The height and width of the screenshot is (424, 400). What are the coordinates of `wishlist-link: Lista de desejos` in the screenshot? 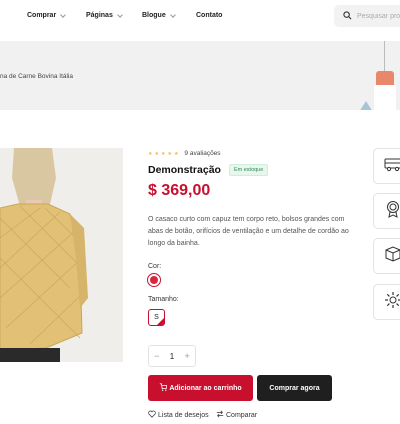 It's located at (178, 415).